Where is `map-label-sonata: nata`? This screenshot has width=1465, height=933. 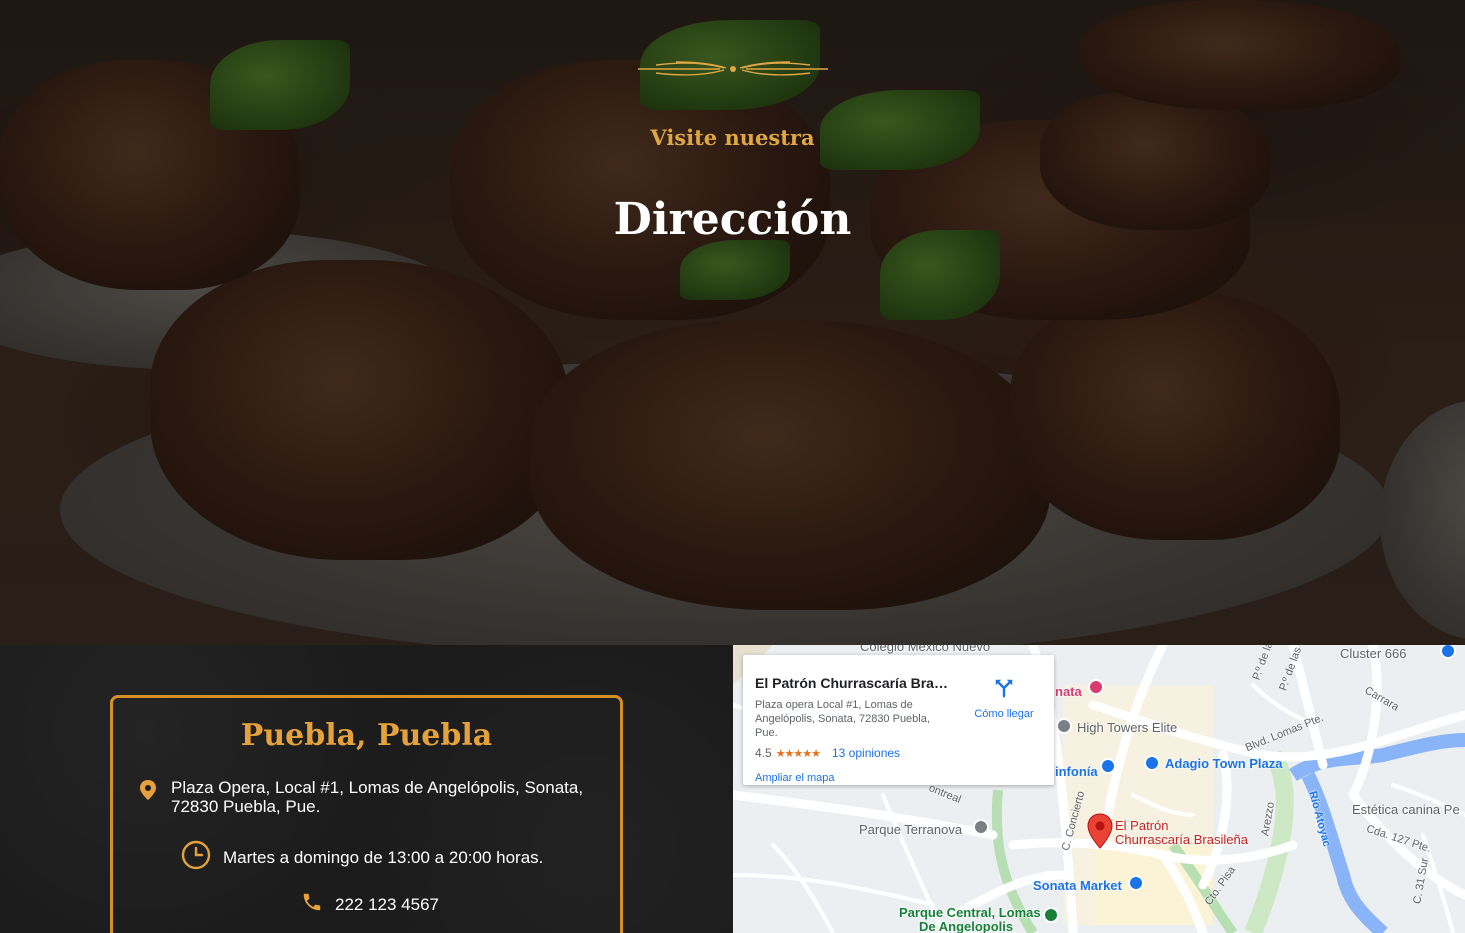
map-label-sonata: nata is located at coordinates (1068, 691).